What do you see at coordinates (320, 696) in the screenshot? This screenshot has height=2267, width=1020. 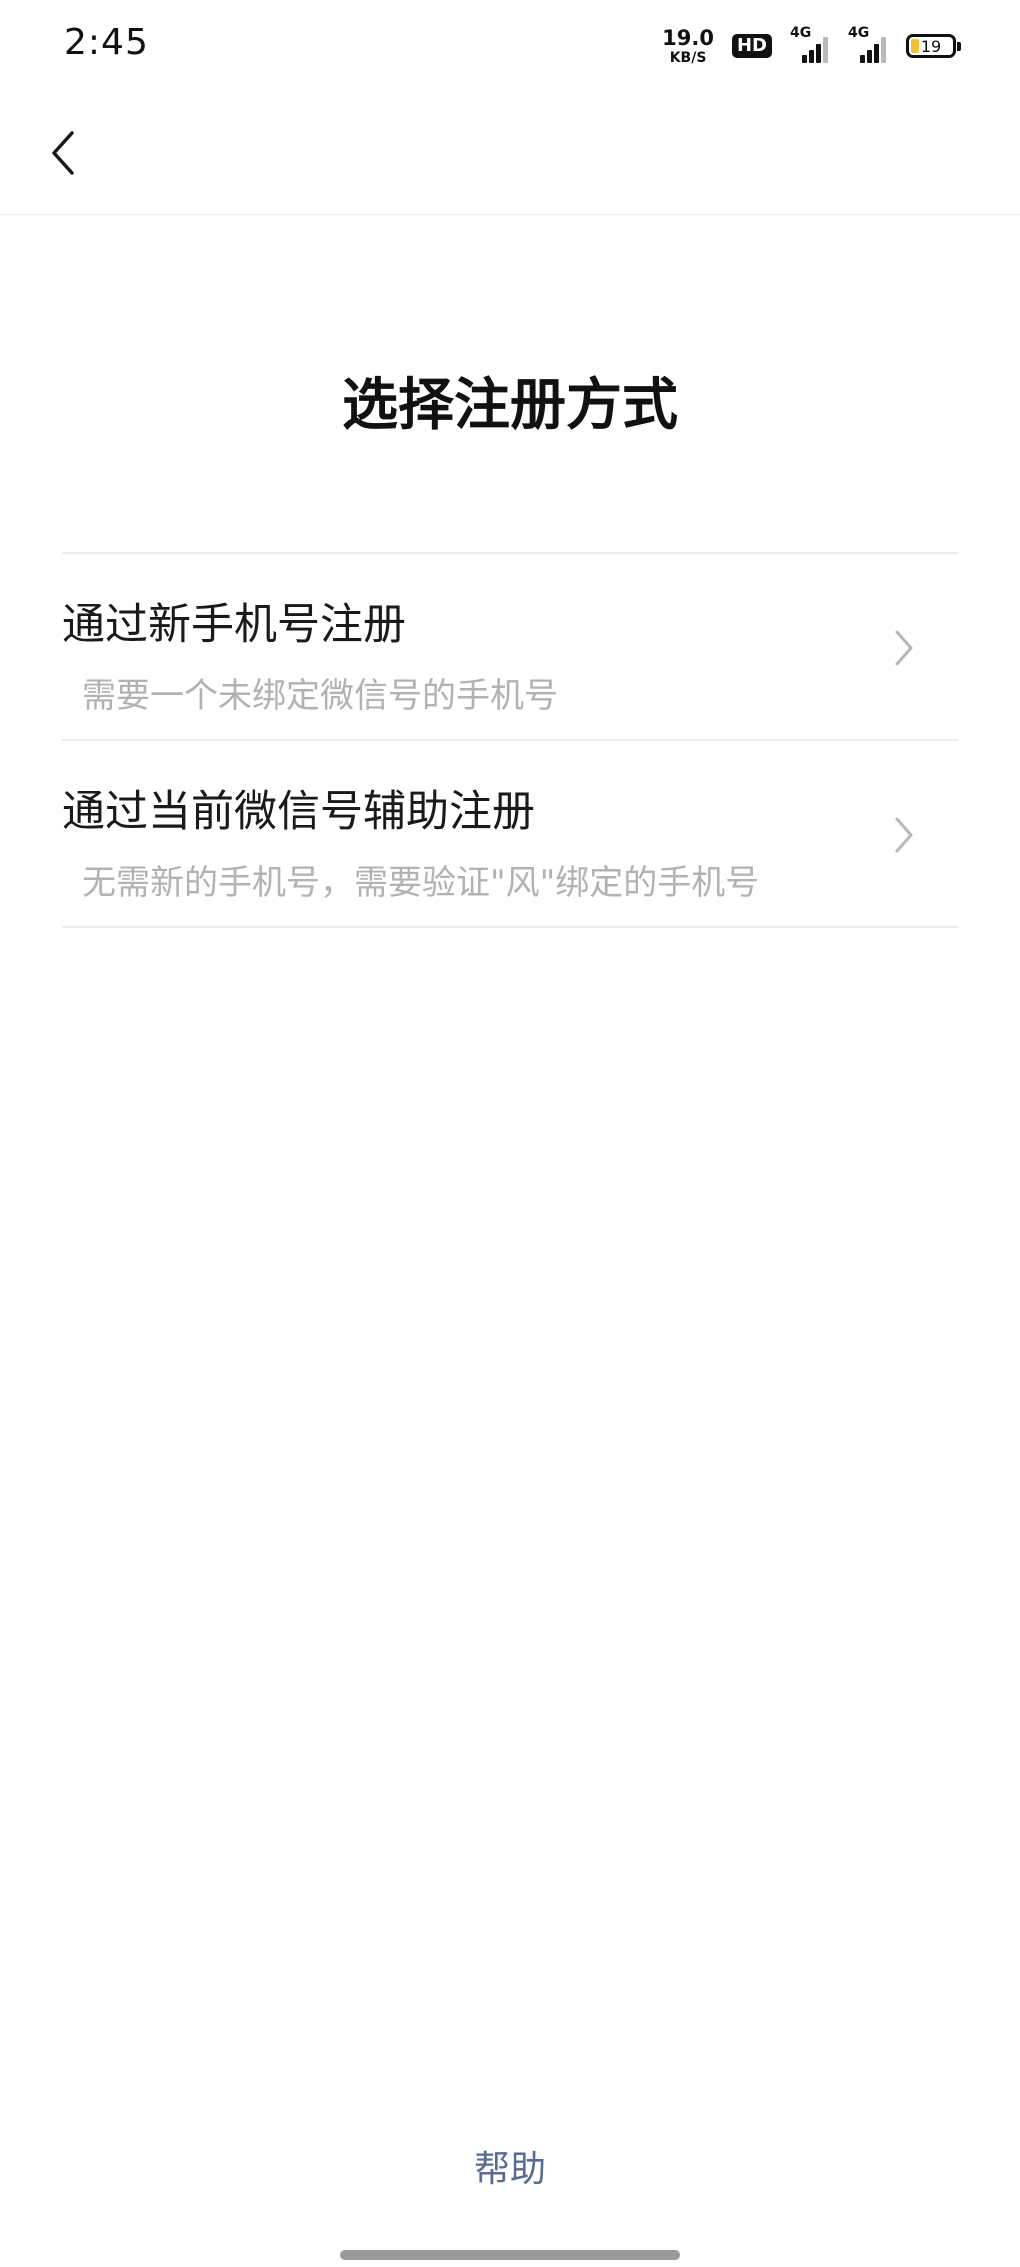 I see `option-description: 需要一个未绑定微信号的手机号` at bounding box center [320, 696].